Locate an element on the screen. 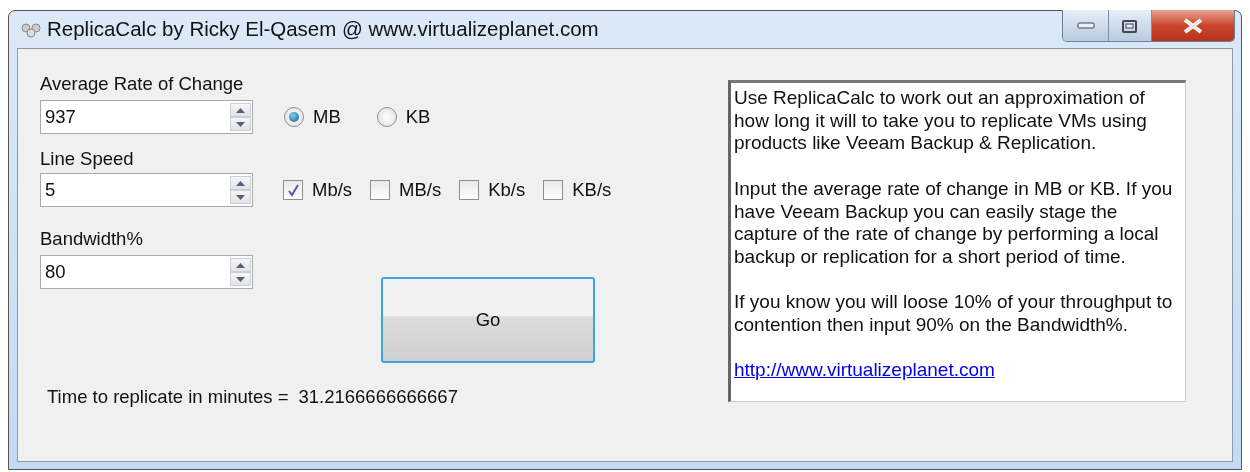 The image size is (1250, 472). field-label: Line Speed is located at coordinates (87, 159).